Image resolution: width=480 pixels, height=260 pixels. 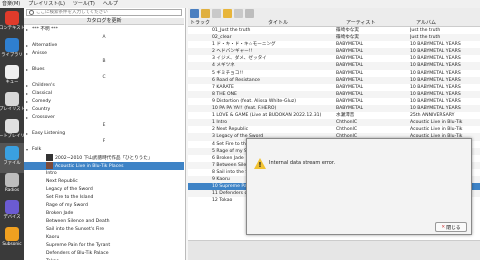 I want to click on letter-divider: E, so click(x=104, y=126).